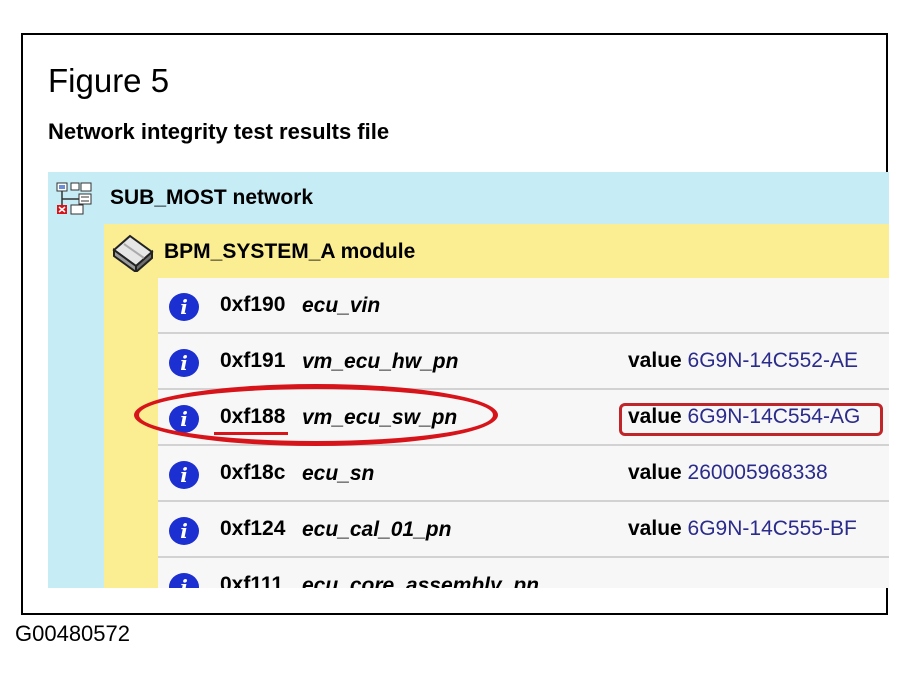 Image resolution: width=909 pixels, height=683 pixels. Describe the element at coordinates (253, 360) in the screenshot. I see `parameter-id: 0xf191` at that location.